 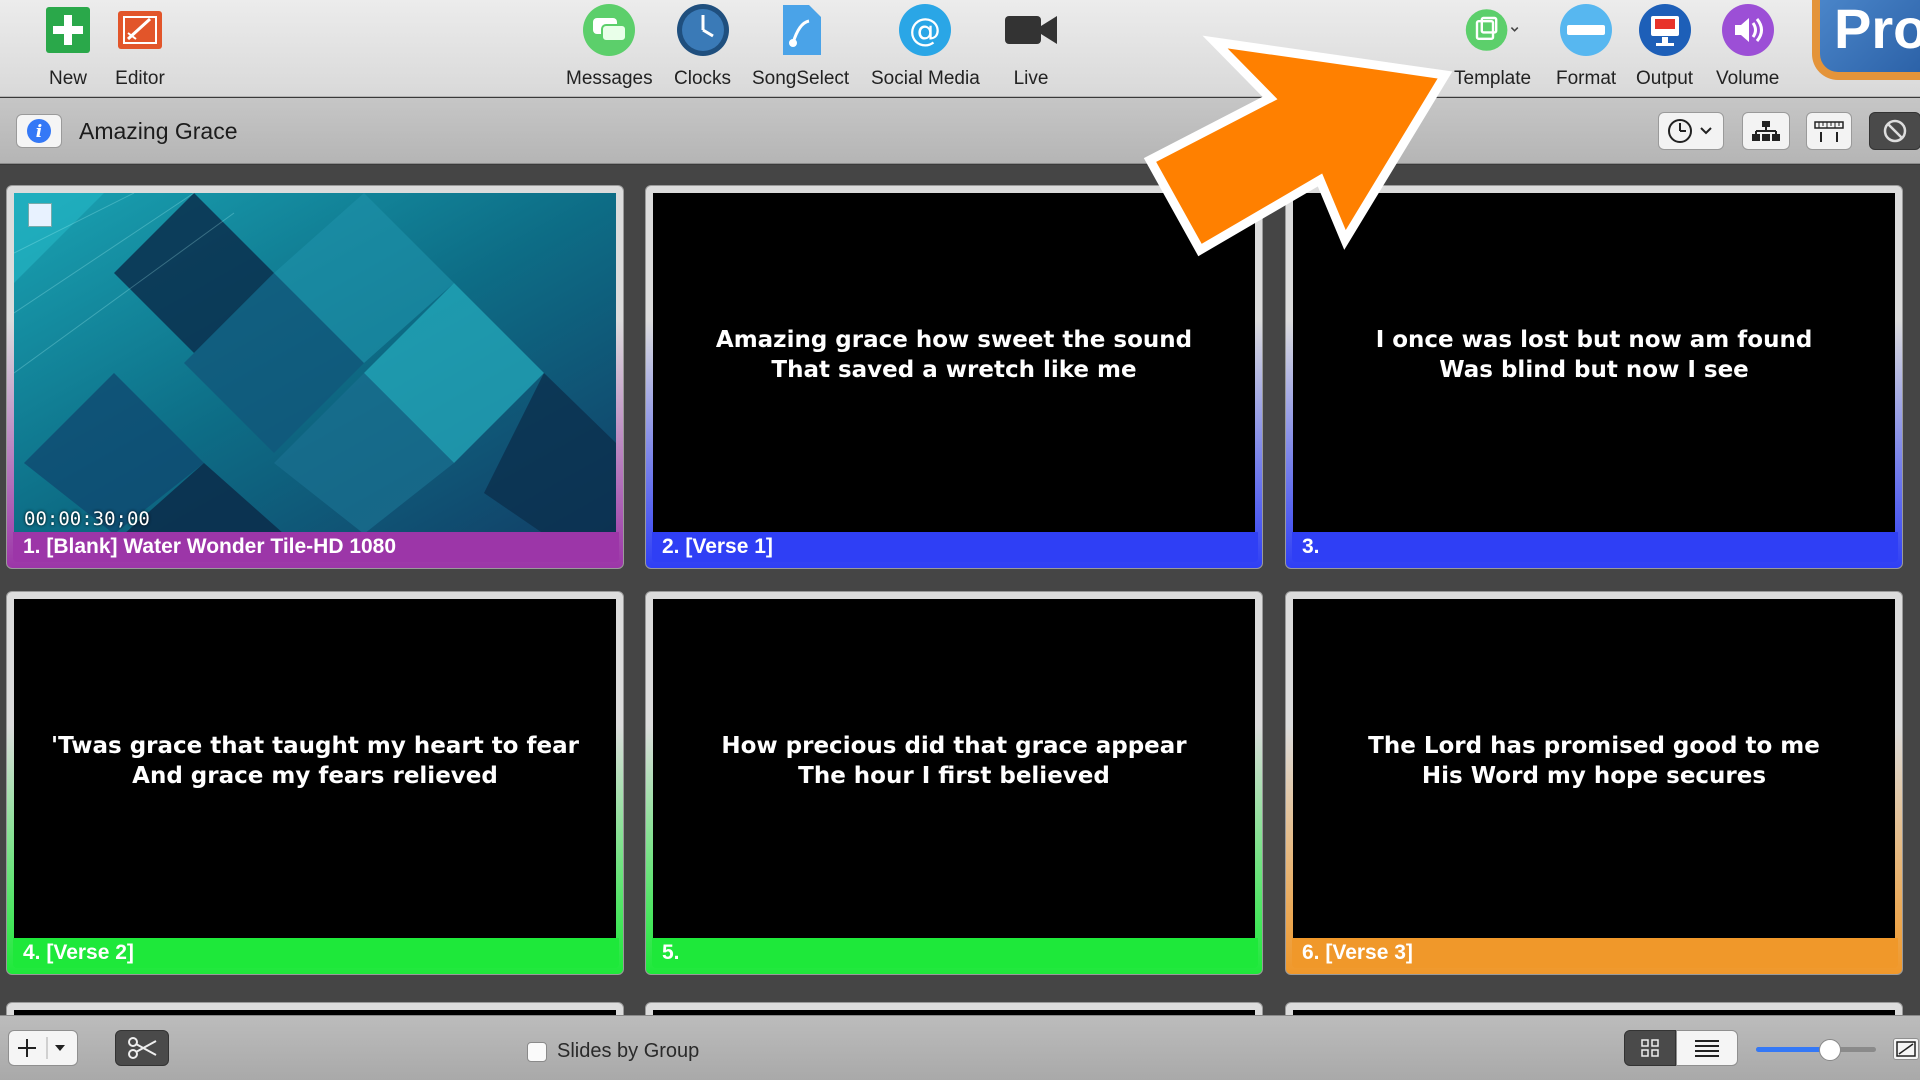 What do you see at coordinates (1877, 30) in the screenshot?
I see `logo-text: Pro` at bounding box center [1877, 30].